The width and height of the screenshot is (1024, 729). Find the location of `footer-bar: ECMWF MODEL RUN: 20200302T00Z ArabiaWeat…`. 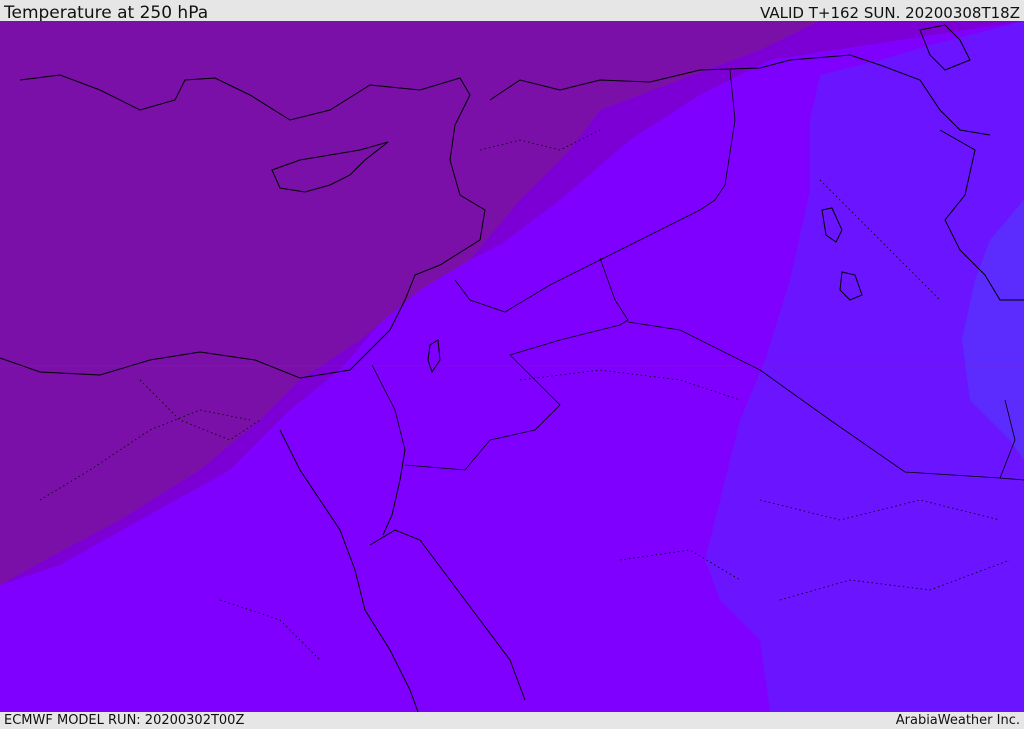

footer-bar: ECMWF MODEL RUN: 20200302T00Z ArabiaWeat… is located at coordinates (512, 720).